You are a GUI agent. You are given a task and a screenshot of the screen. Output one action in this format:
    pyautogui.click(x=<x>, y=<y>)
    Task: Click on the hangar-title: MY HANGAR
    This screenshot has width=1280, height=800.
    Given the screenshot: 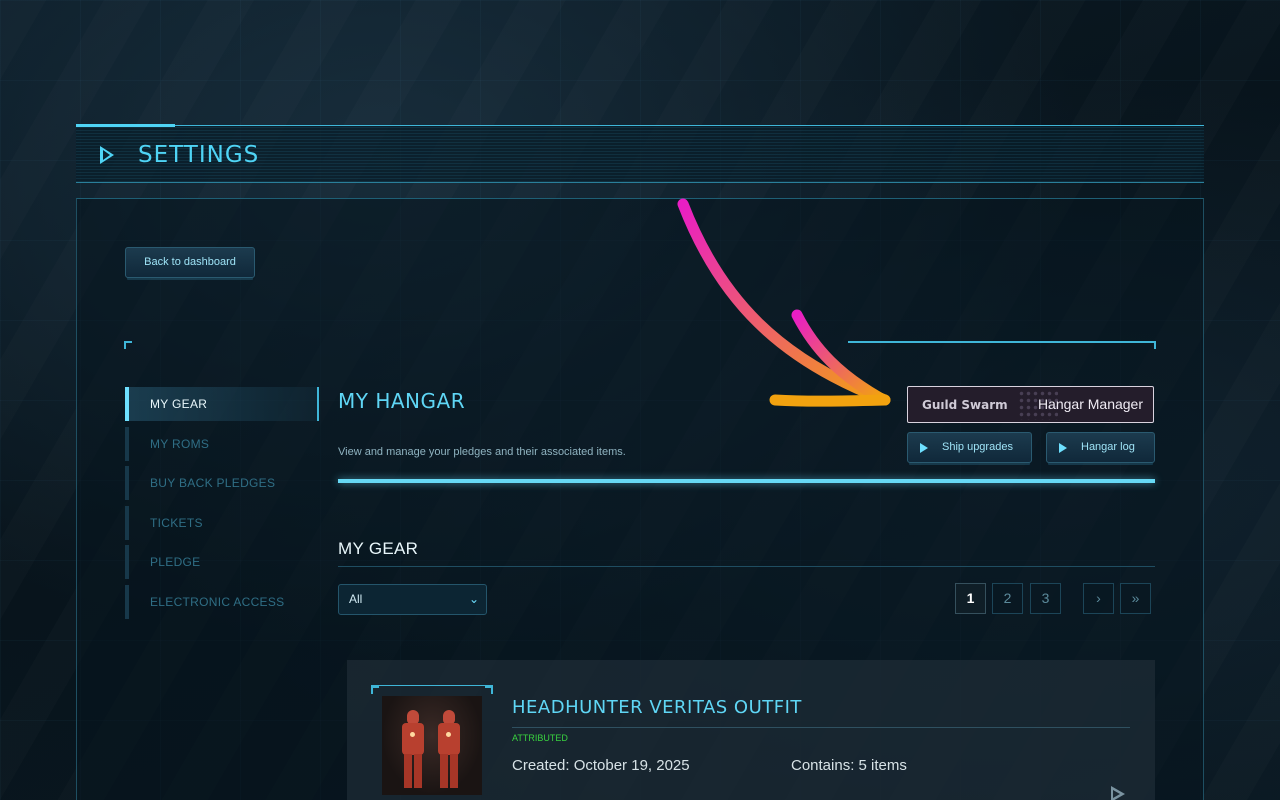 What is the action you would take?
    pyautogui.click(x=402, y=401)
    